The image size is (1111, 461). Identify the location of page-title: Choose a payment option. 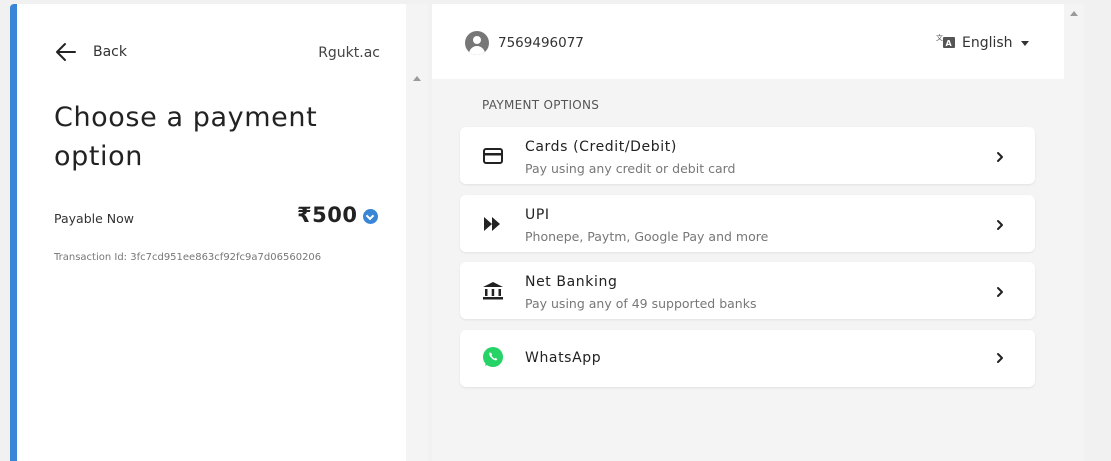
(186, 137).